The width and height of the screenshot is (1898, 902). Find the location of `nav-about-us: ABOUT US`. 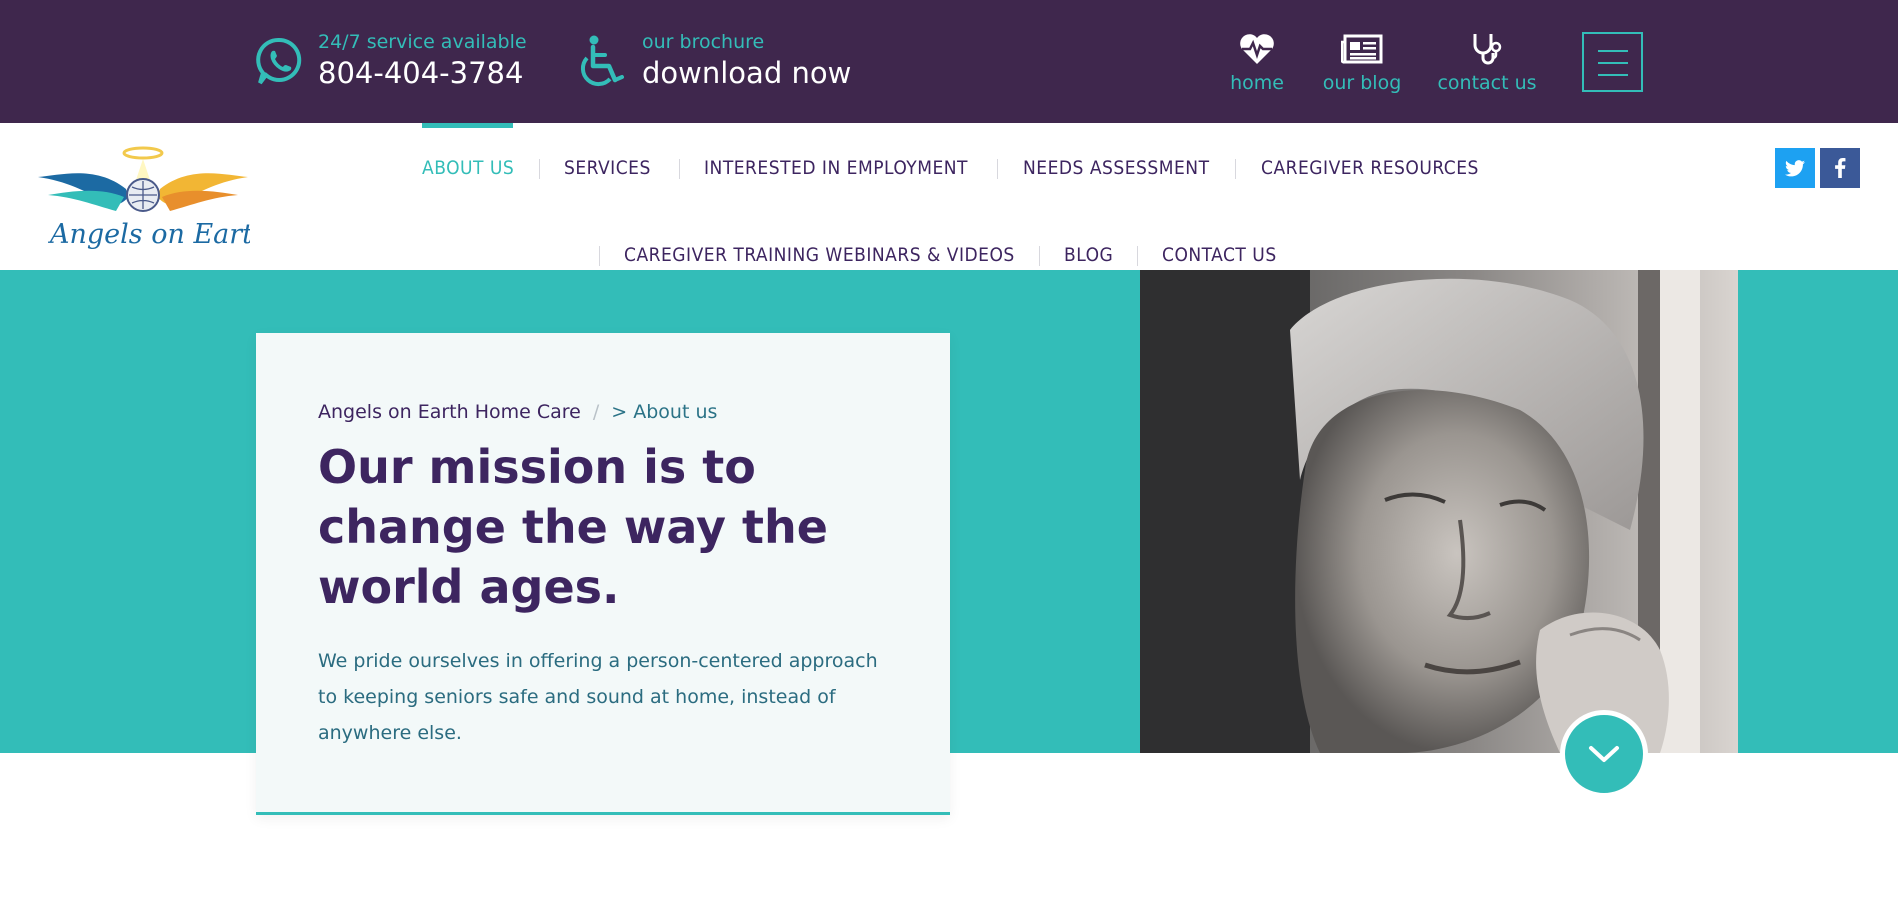

nav-about-us: ABOUT US is located at coordinates (468, 168).